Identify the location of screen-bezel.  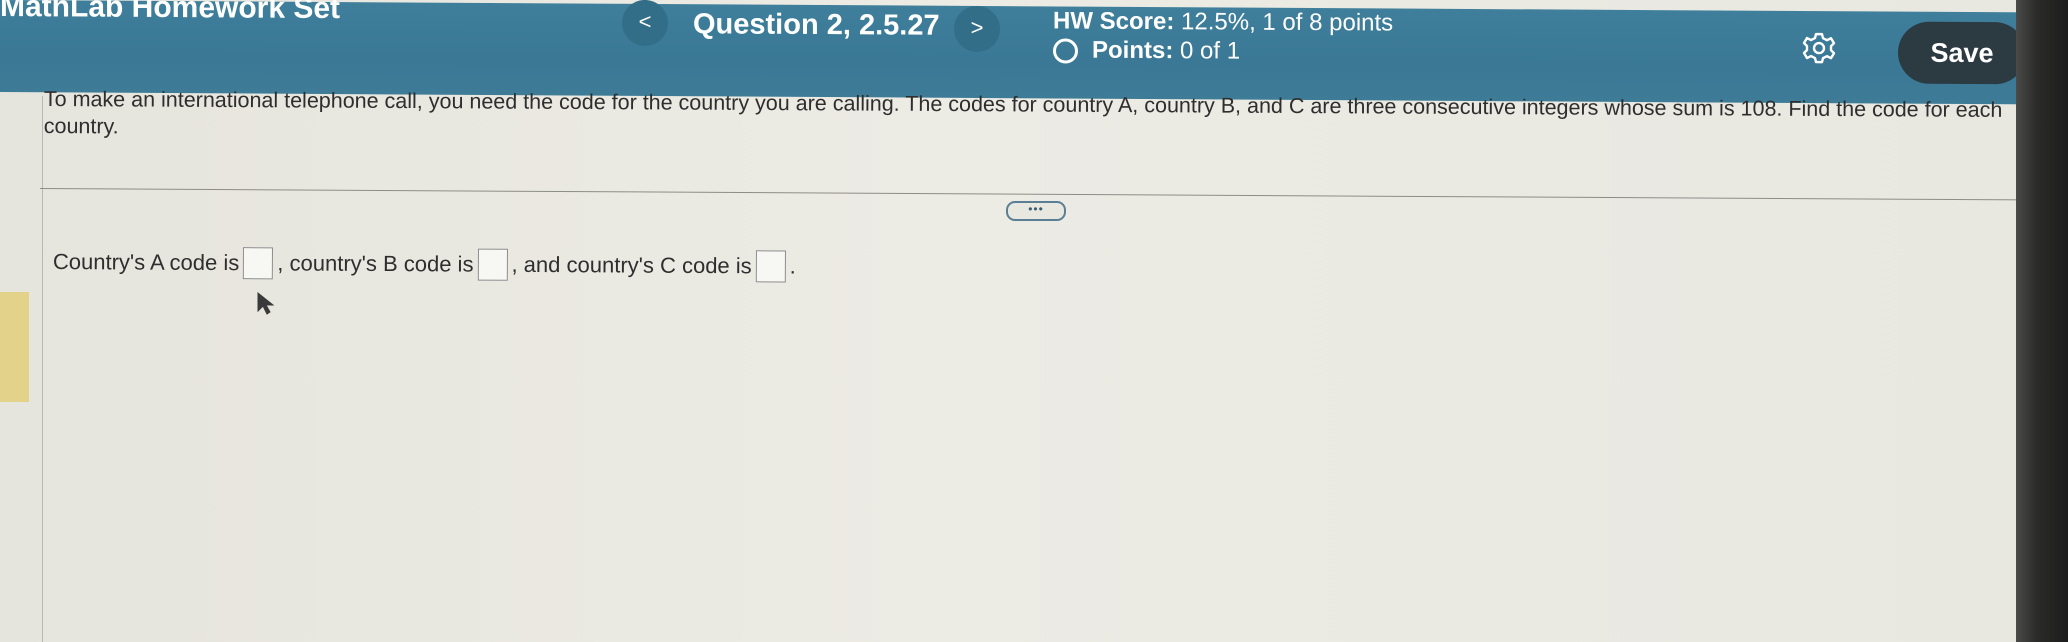
(2042, 321).